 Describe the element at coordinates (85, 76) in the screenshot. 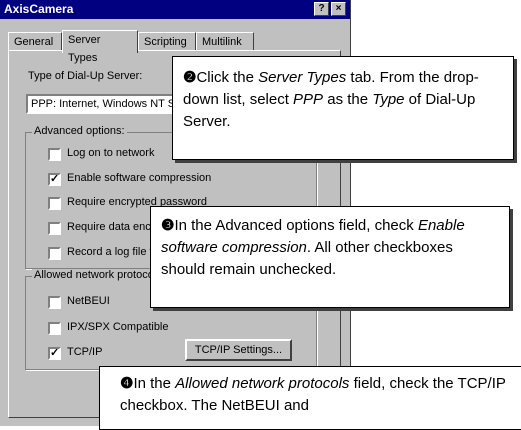

I see `server-type-label: Type of Dial-Up Server:` at that location.